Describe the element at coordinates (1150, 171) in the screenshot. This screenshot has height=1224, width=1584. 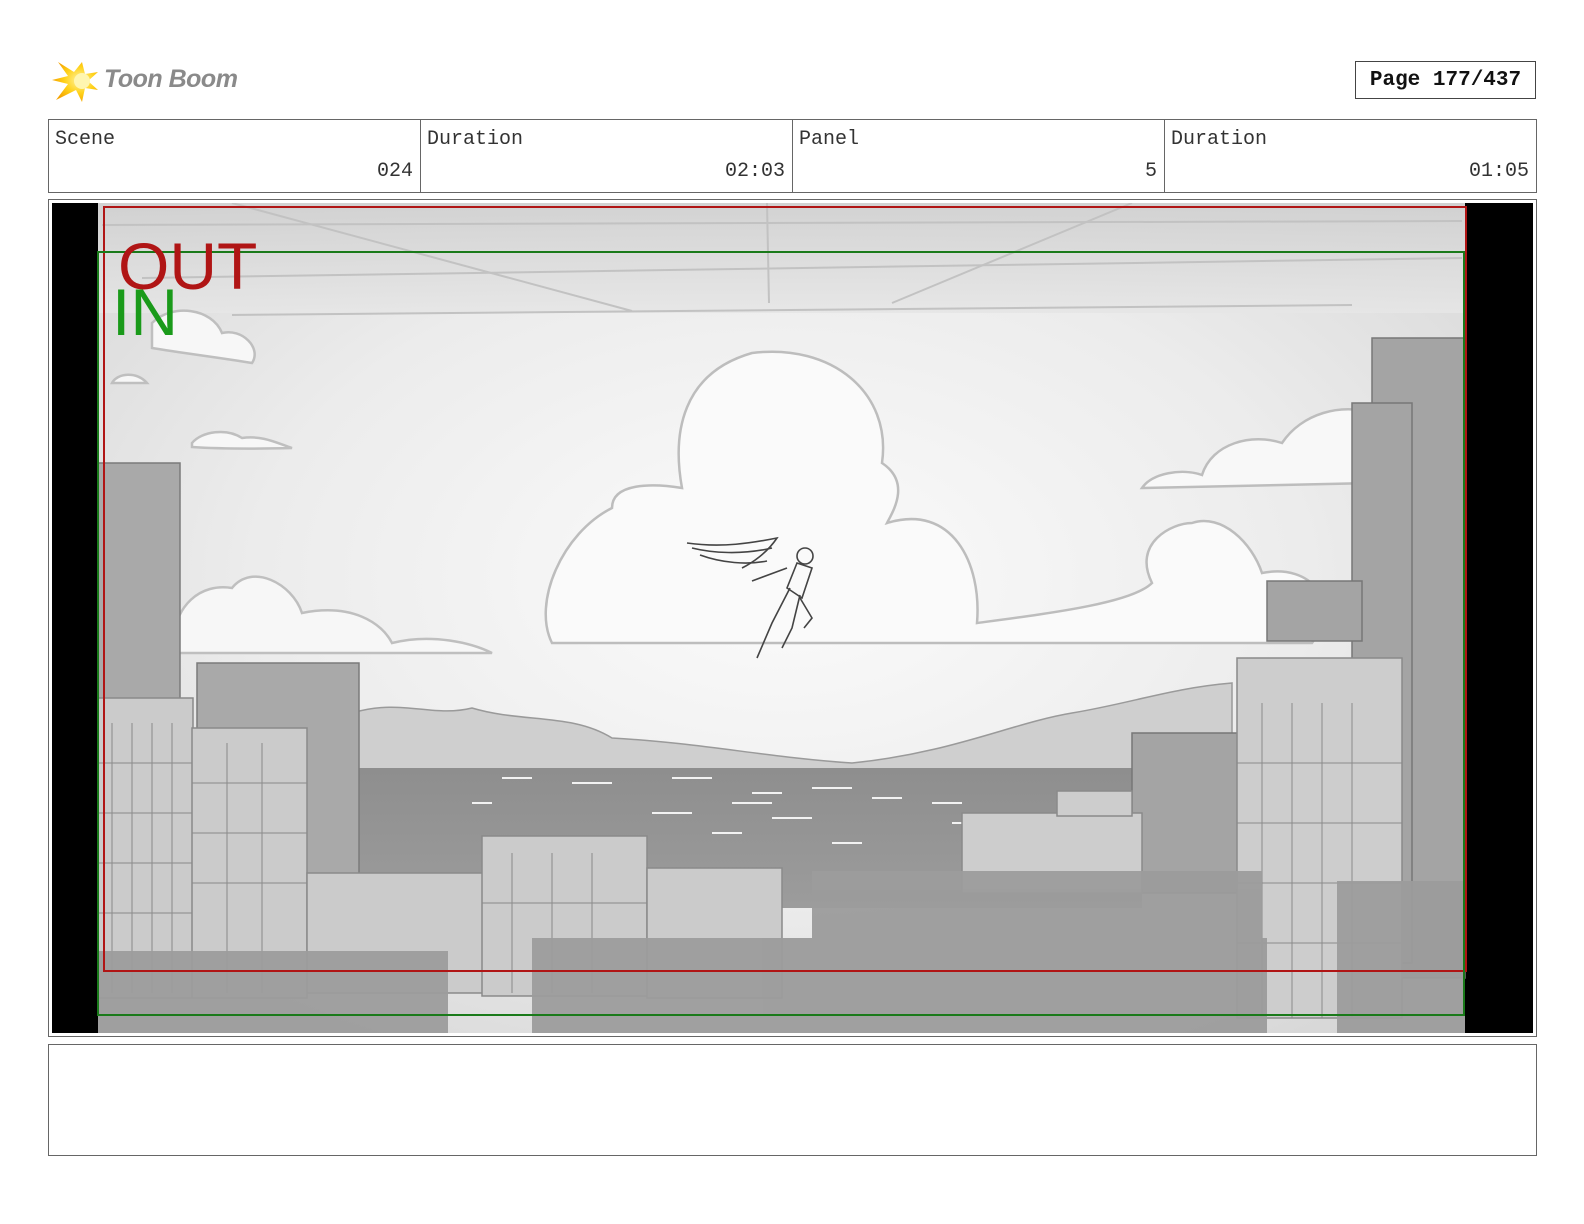
I see `panel-value: 5` at that location.